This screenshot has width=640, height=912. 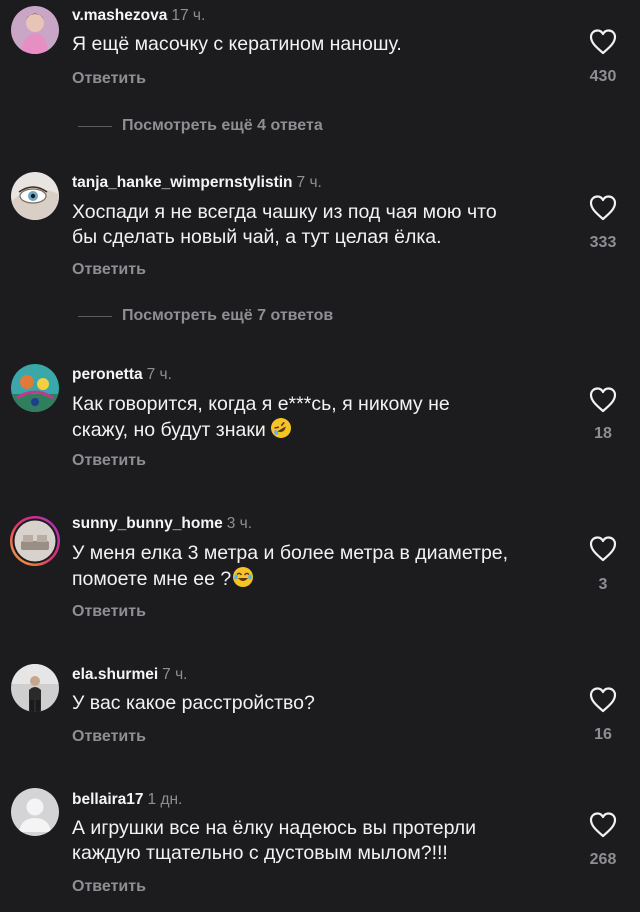 I want to click on timestamp: 3 ч., so click(x=239, y=523).